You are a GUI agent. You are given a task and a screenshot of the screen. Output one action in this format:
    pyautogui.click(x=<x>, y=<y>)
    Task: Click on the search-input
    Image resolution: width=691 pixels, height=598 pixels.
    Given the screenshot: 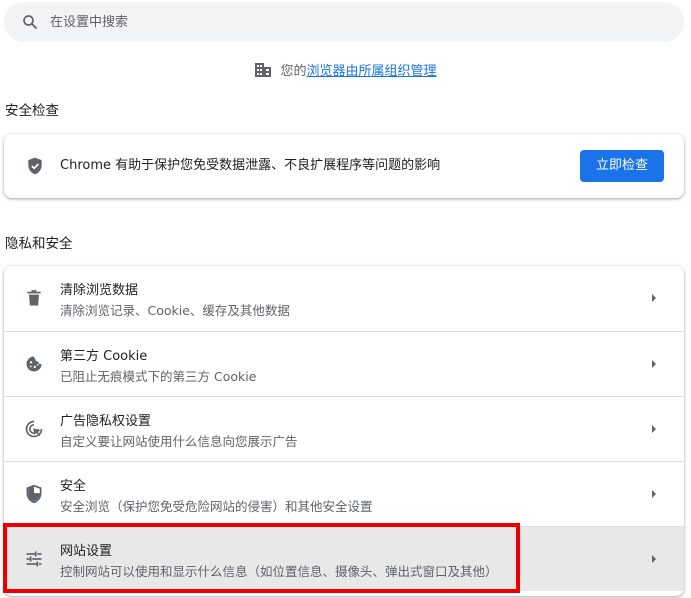 What is the action you would take?
    pyautogui.click(x=350, y=22)
    